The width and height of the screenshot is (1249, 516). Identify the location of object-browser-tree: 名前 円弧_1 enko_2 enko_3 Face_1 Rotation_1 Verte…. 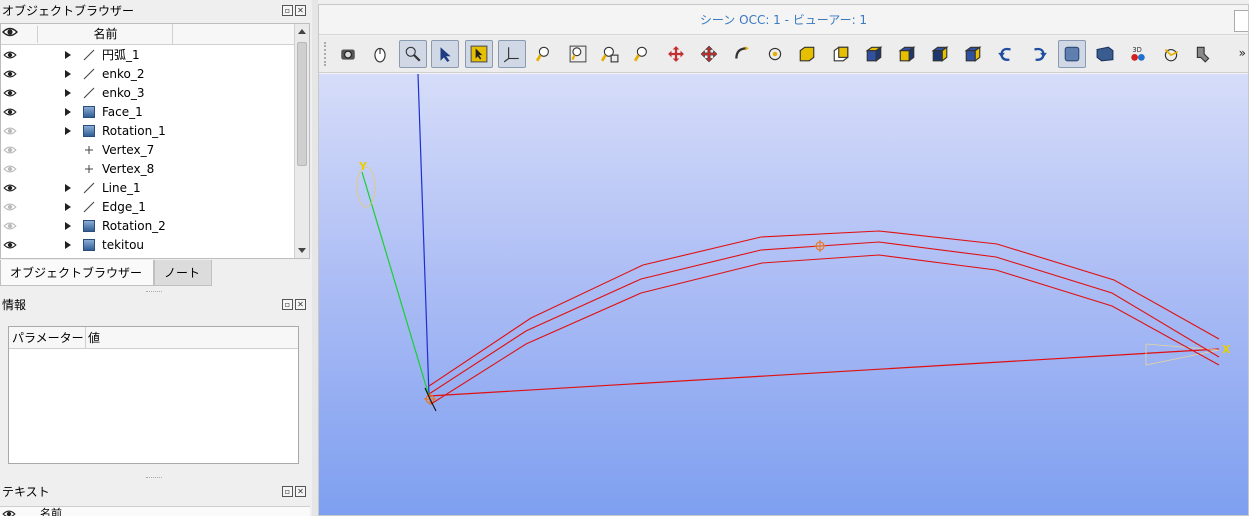
(155, 141).